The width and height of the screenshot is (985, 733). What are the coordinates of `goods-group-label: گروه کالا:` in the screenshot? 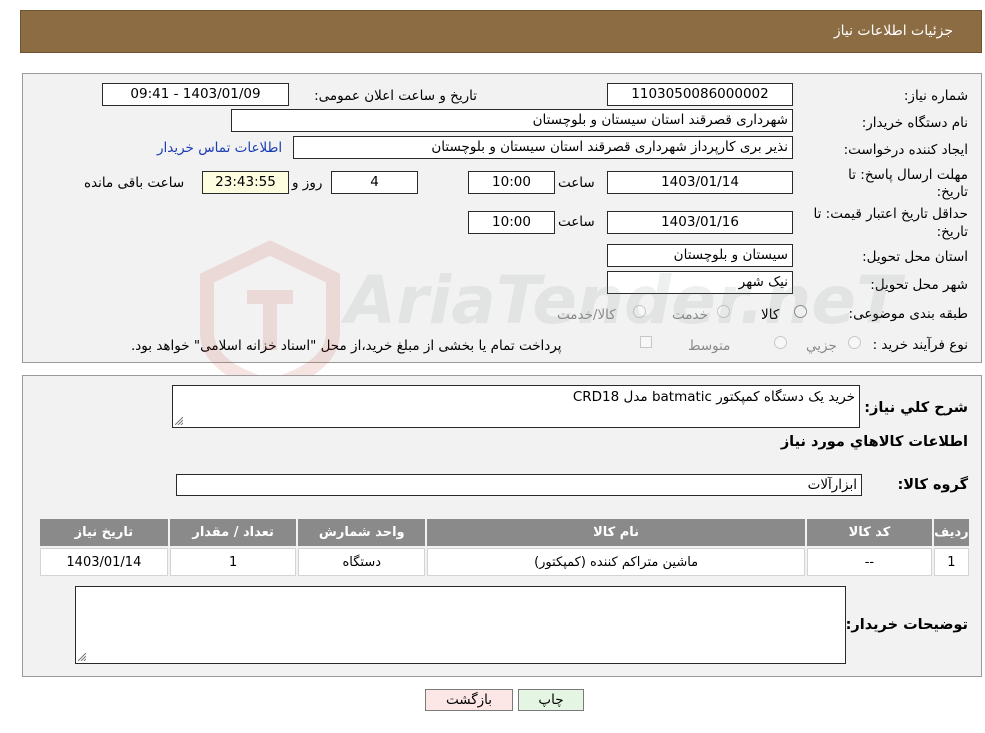 It's located at (932, 485).